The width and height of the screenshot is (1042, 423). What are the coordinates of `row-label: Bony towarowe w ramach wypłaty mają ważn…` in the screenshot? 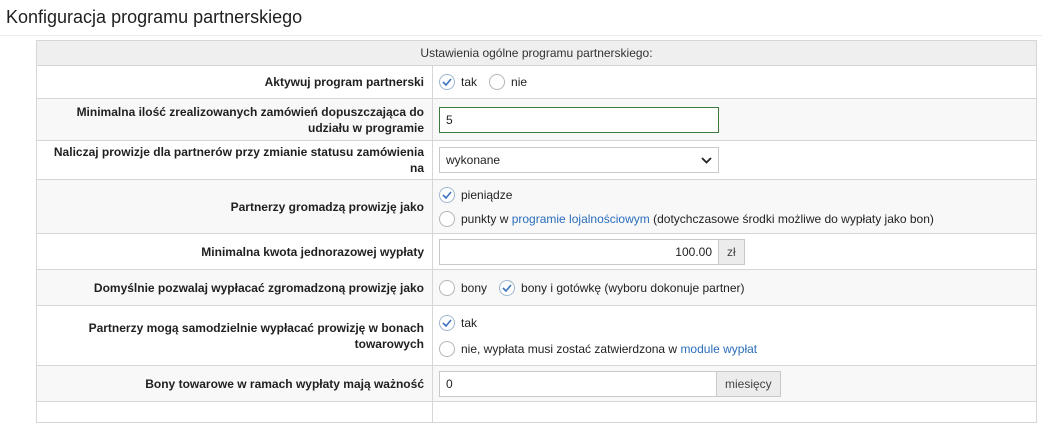 It's located at (235, 383).